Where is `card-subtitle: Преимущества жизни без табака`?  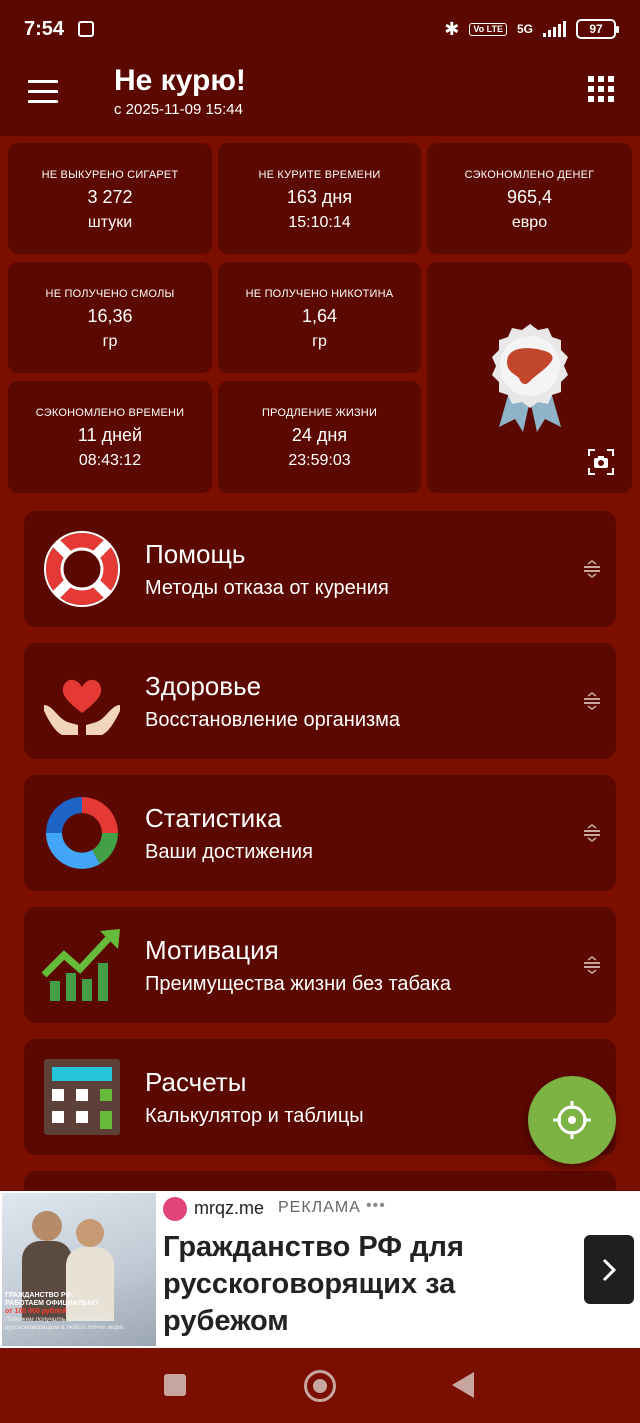
card-subtitle: Преимущества жизни без табака is located at coordinates (298, 984).